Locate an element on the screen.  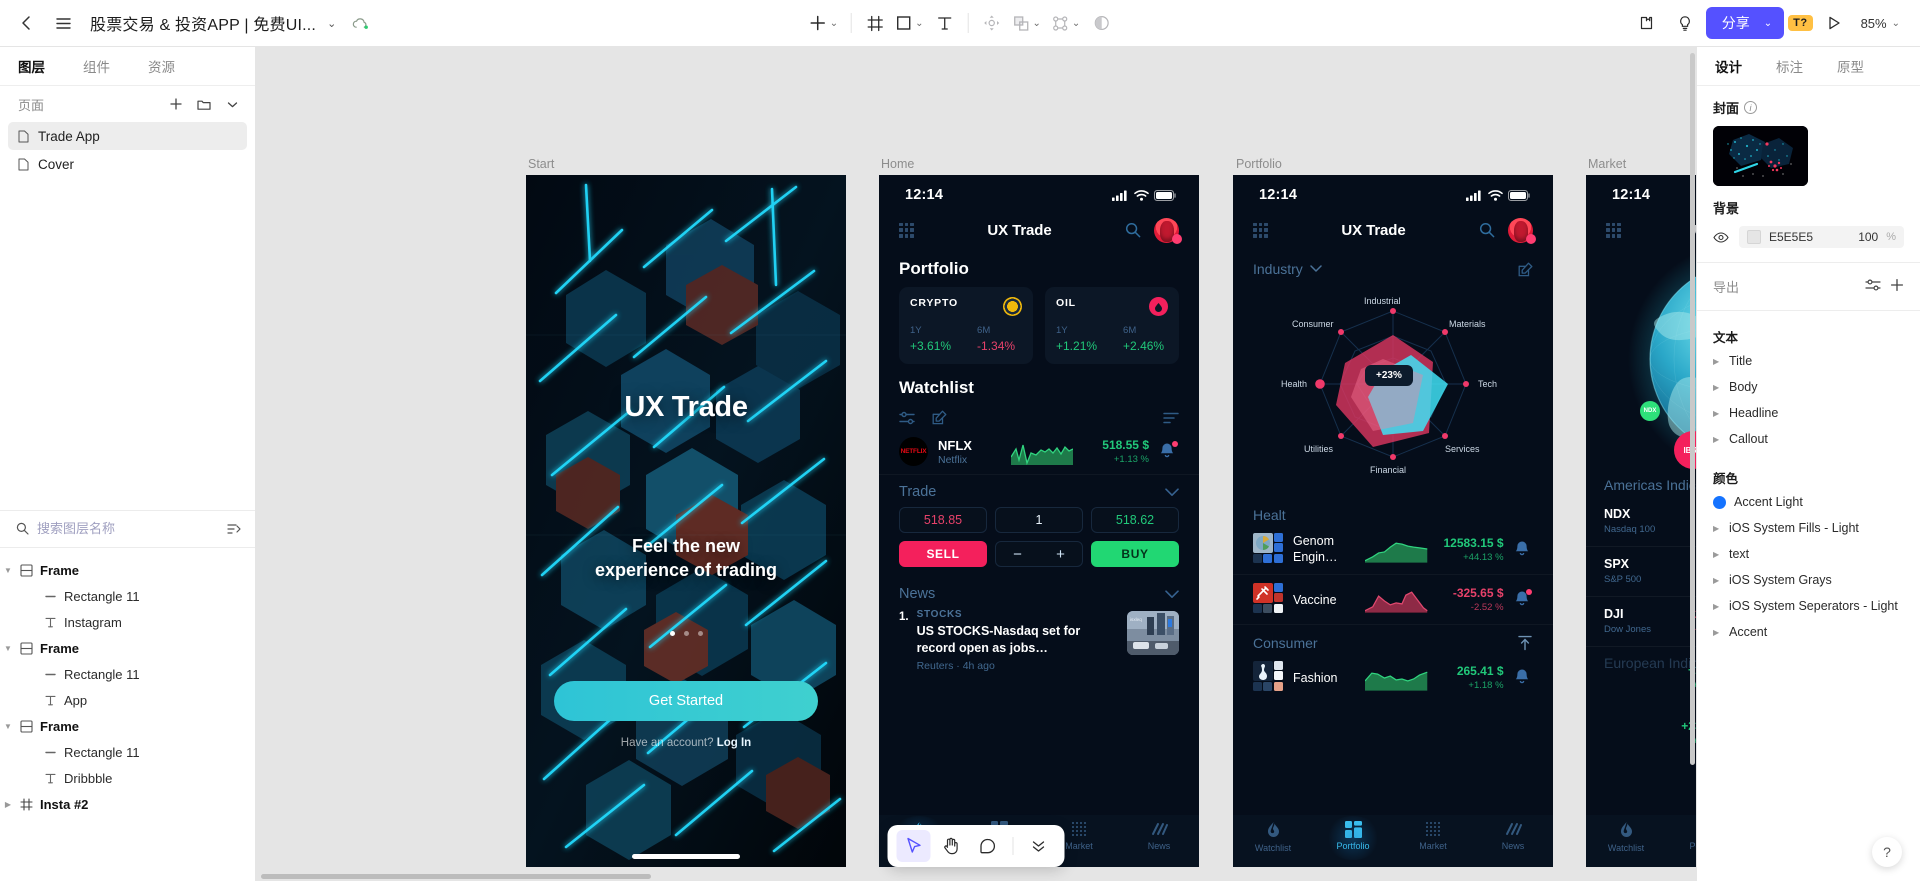
color-style-row: ▶ Accent is located at coordinates (1808, 632).